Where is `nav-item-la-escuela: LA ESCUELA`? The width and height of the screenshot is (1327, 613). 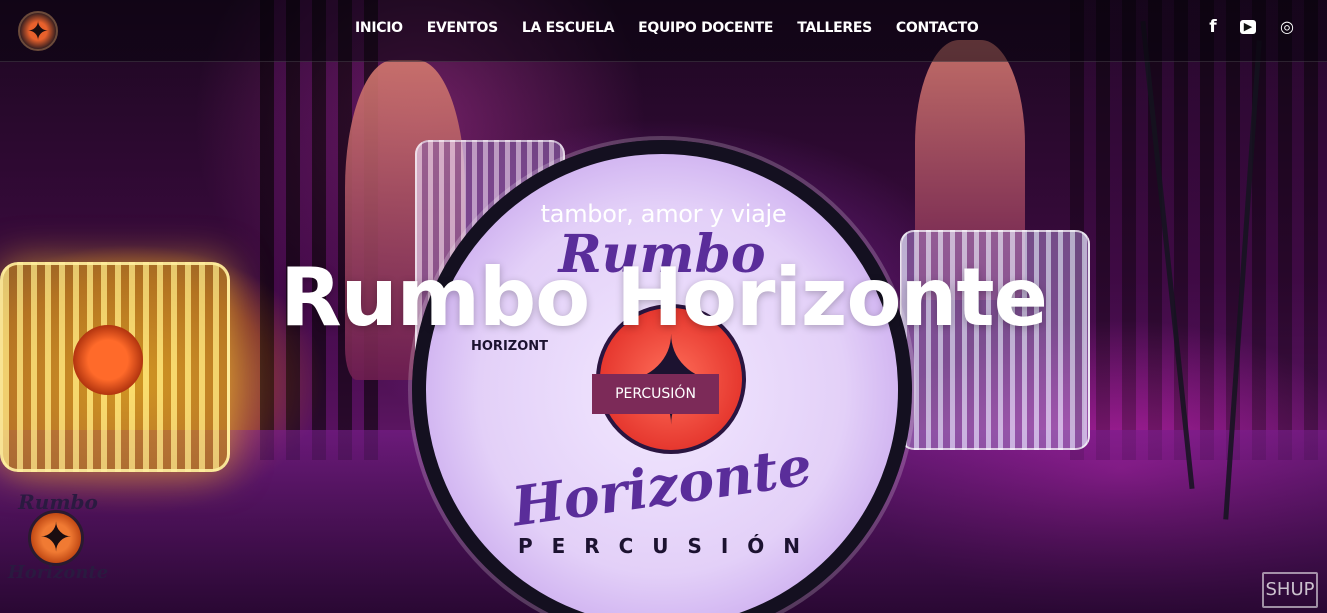
nav-item-la-escuela: LA ESCUELA is located at coordinates (568, 28).